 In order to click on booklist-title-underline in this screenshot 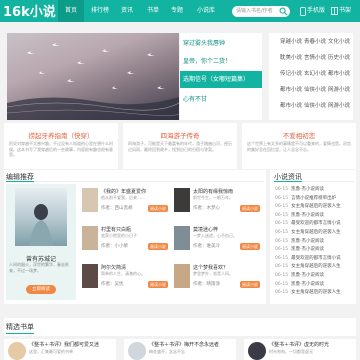, I will do `click(20, 333)`.